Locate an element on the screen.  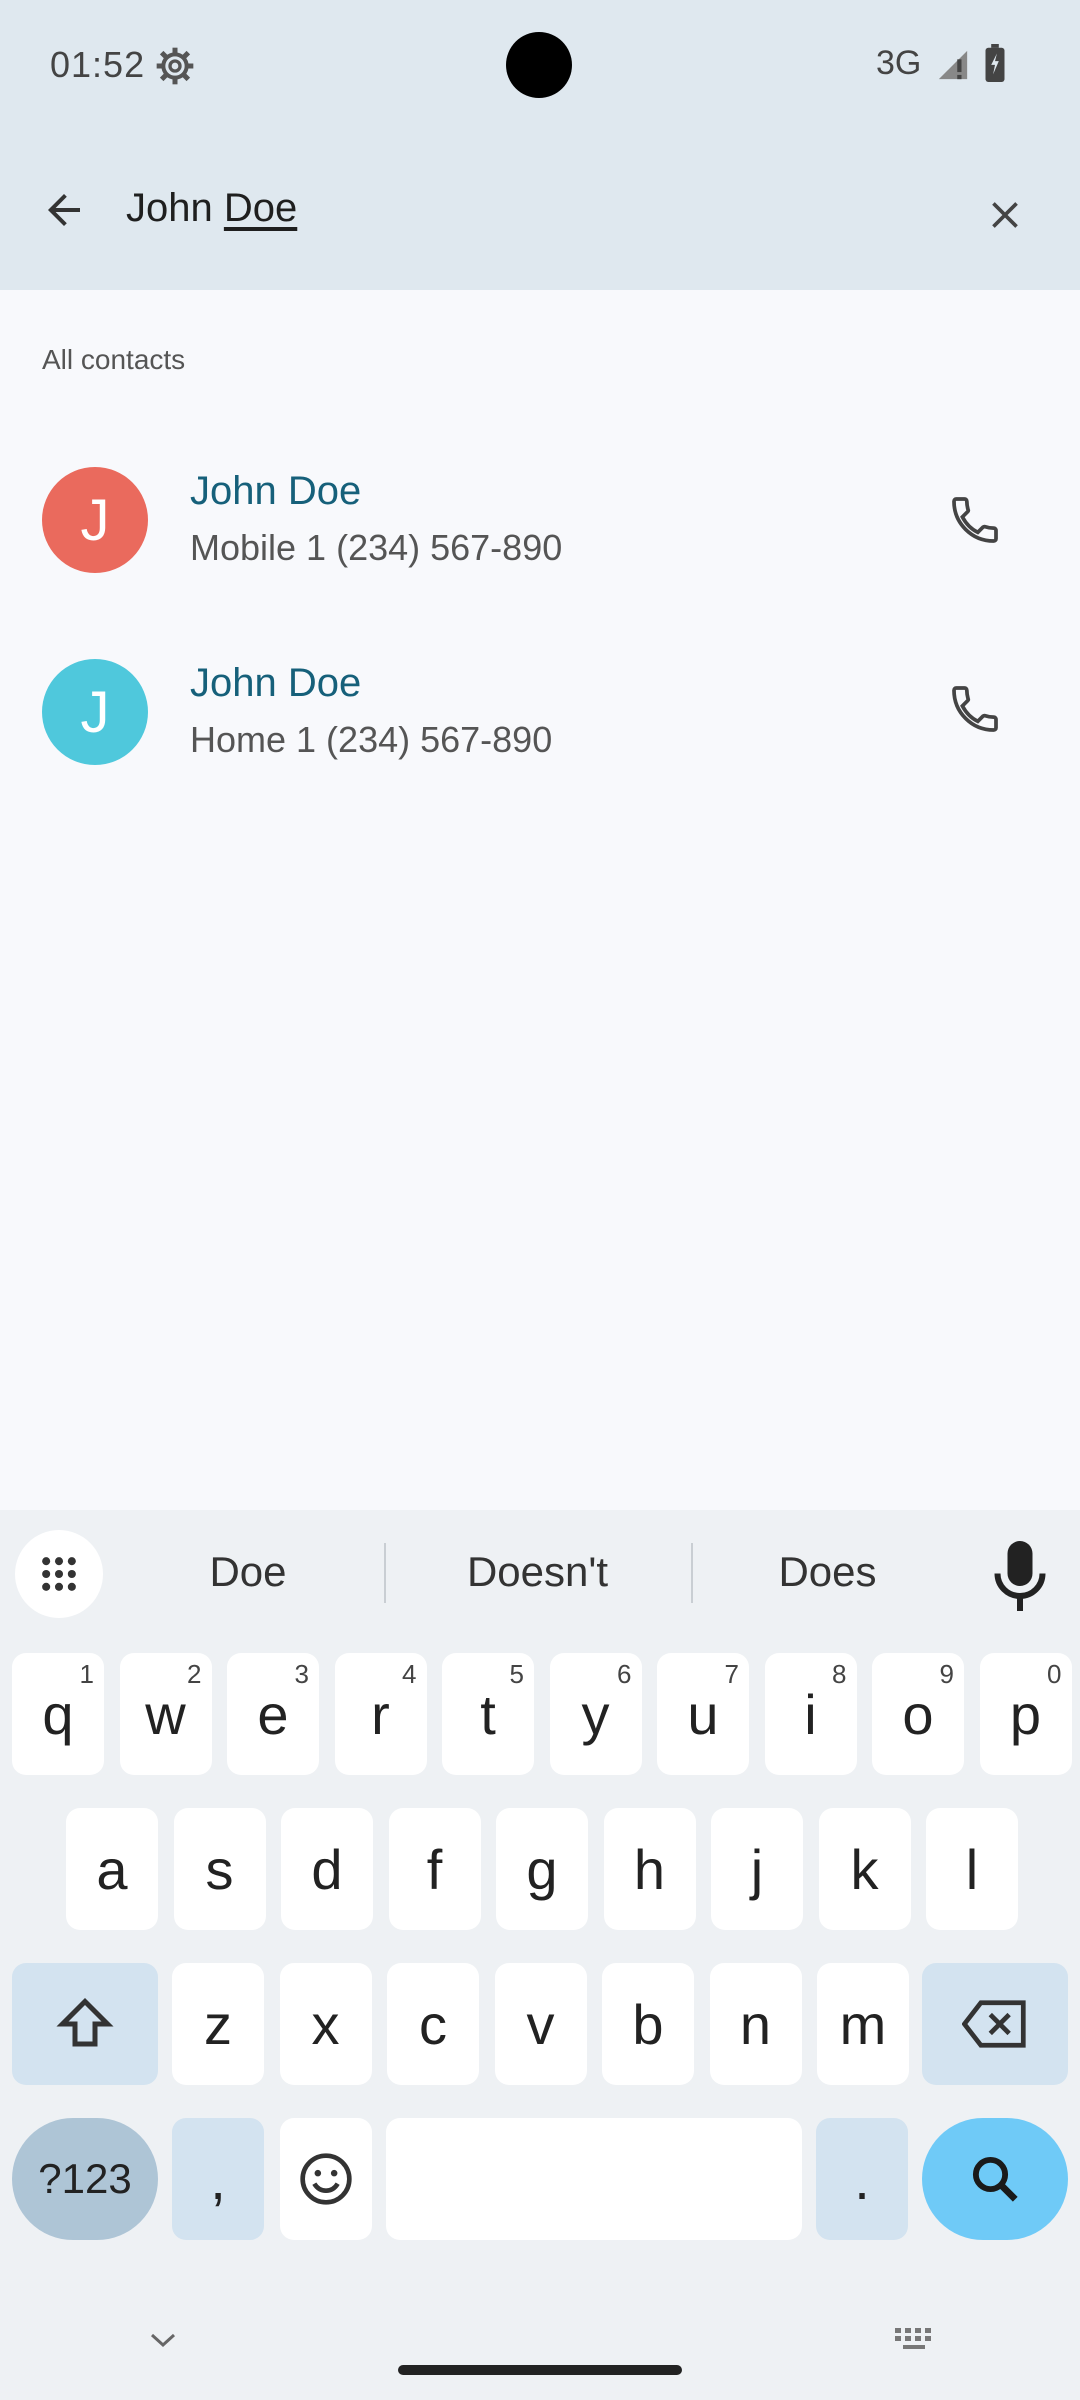
key-label: p is located at coordinates (1025, 1714).